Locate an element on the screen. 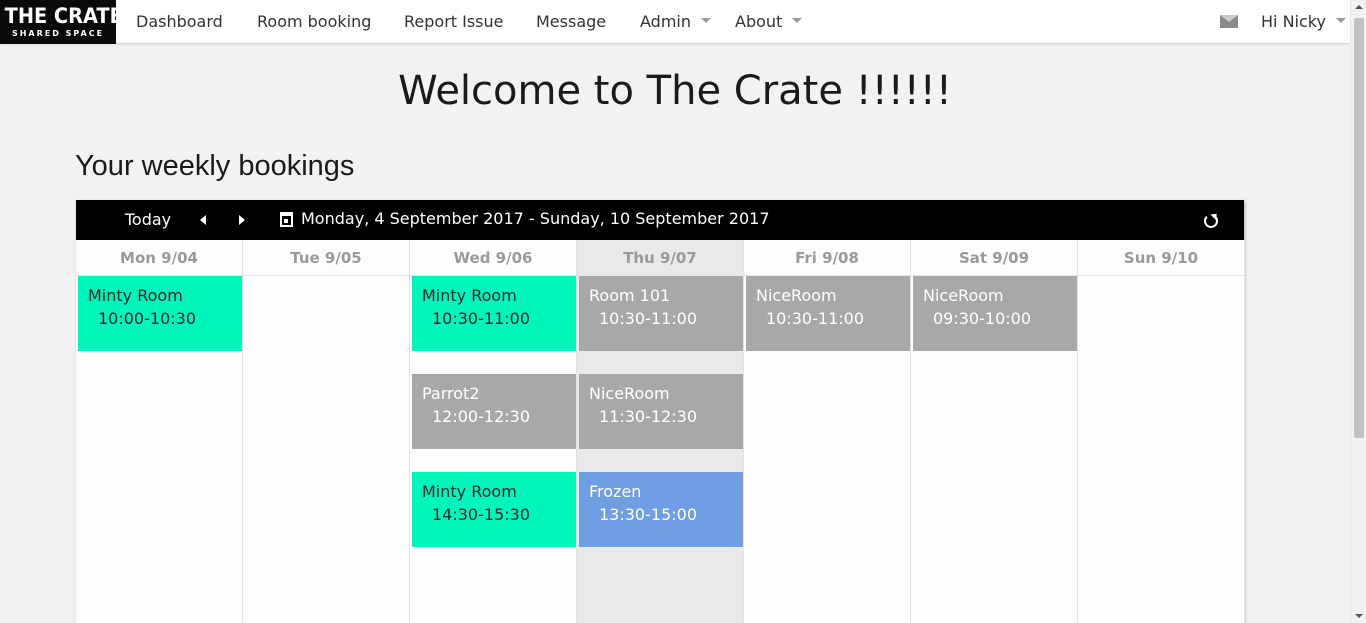 The image size is (1366, 623). booking-room: Frozen is located at coordinates (615, 491).